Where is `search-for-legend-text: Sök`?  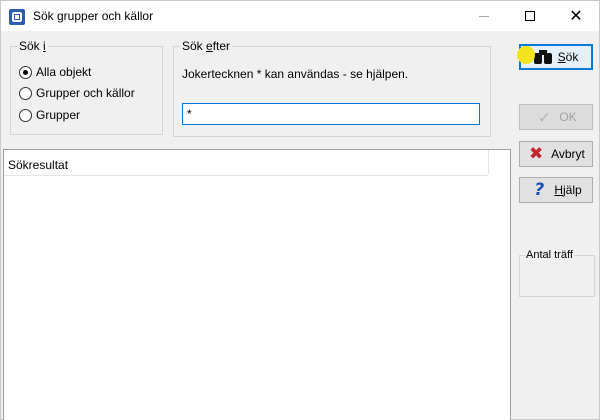
search-for-legend-text: Sök is located at coordinates (194, 46).